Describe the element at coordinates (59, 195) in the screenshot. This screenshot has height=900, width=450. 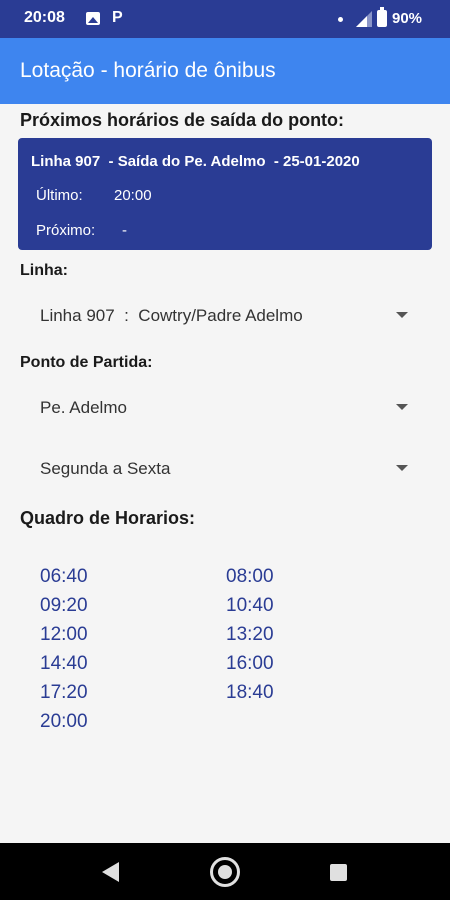
I see `last-label: Último:` at that location.